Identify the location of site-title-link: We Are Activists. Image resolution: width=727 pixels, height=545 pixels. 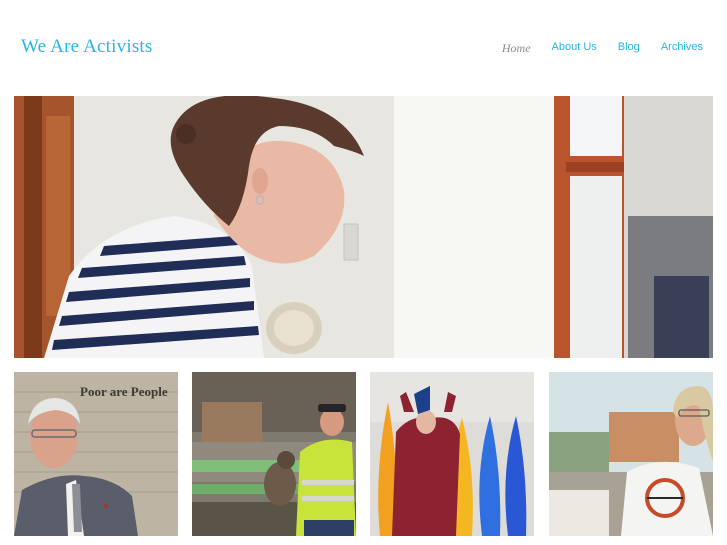
(87, 47).